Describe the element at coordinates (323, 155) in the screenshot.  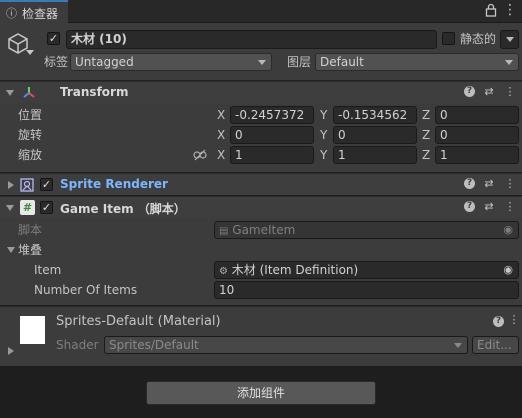
I see `scale-y-label: Y` at that location.